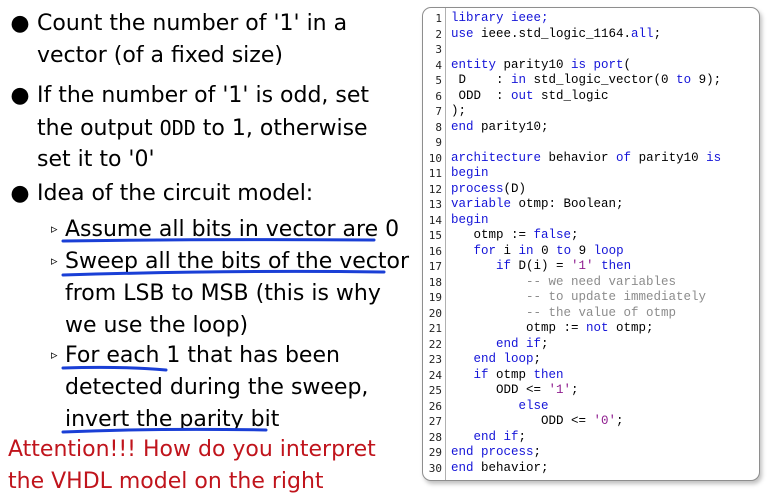  What do you see at coordinates (95, 128) in the screenshot?
I see `text-span: the output` at bounding box center [95, 128].